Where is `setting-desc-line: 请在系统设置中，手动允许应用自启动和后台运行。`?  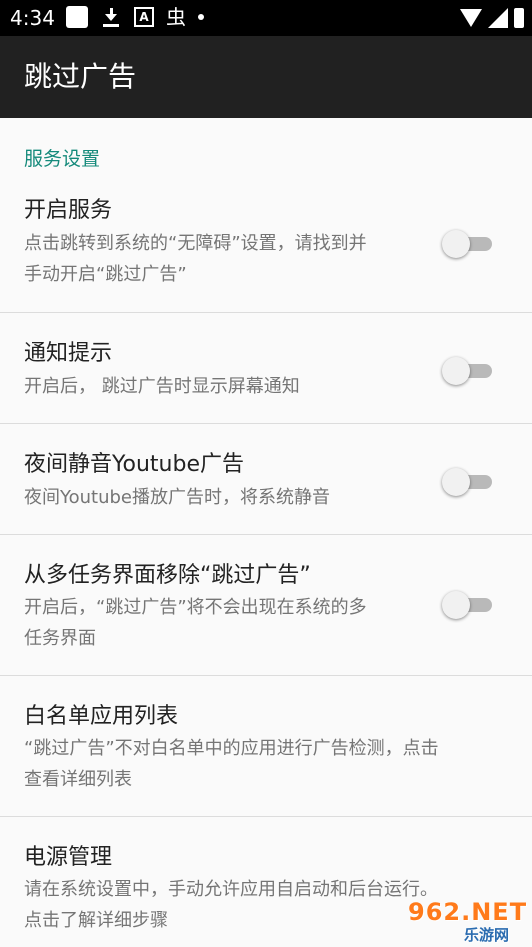
setting-desc-line: 请在系统设置中，手动允许应用自启动和后台运行。 is located at coordinates (231, 889).